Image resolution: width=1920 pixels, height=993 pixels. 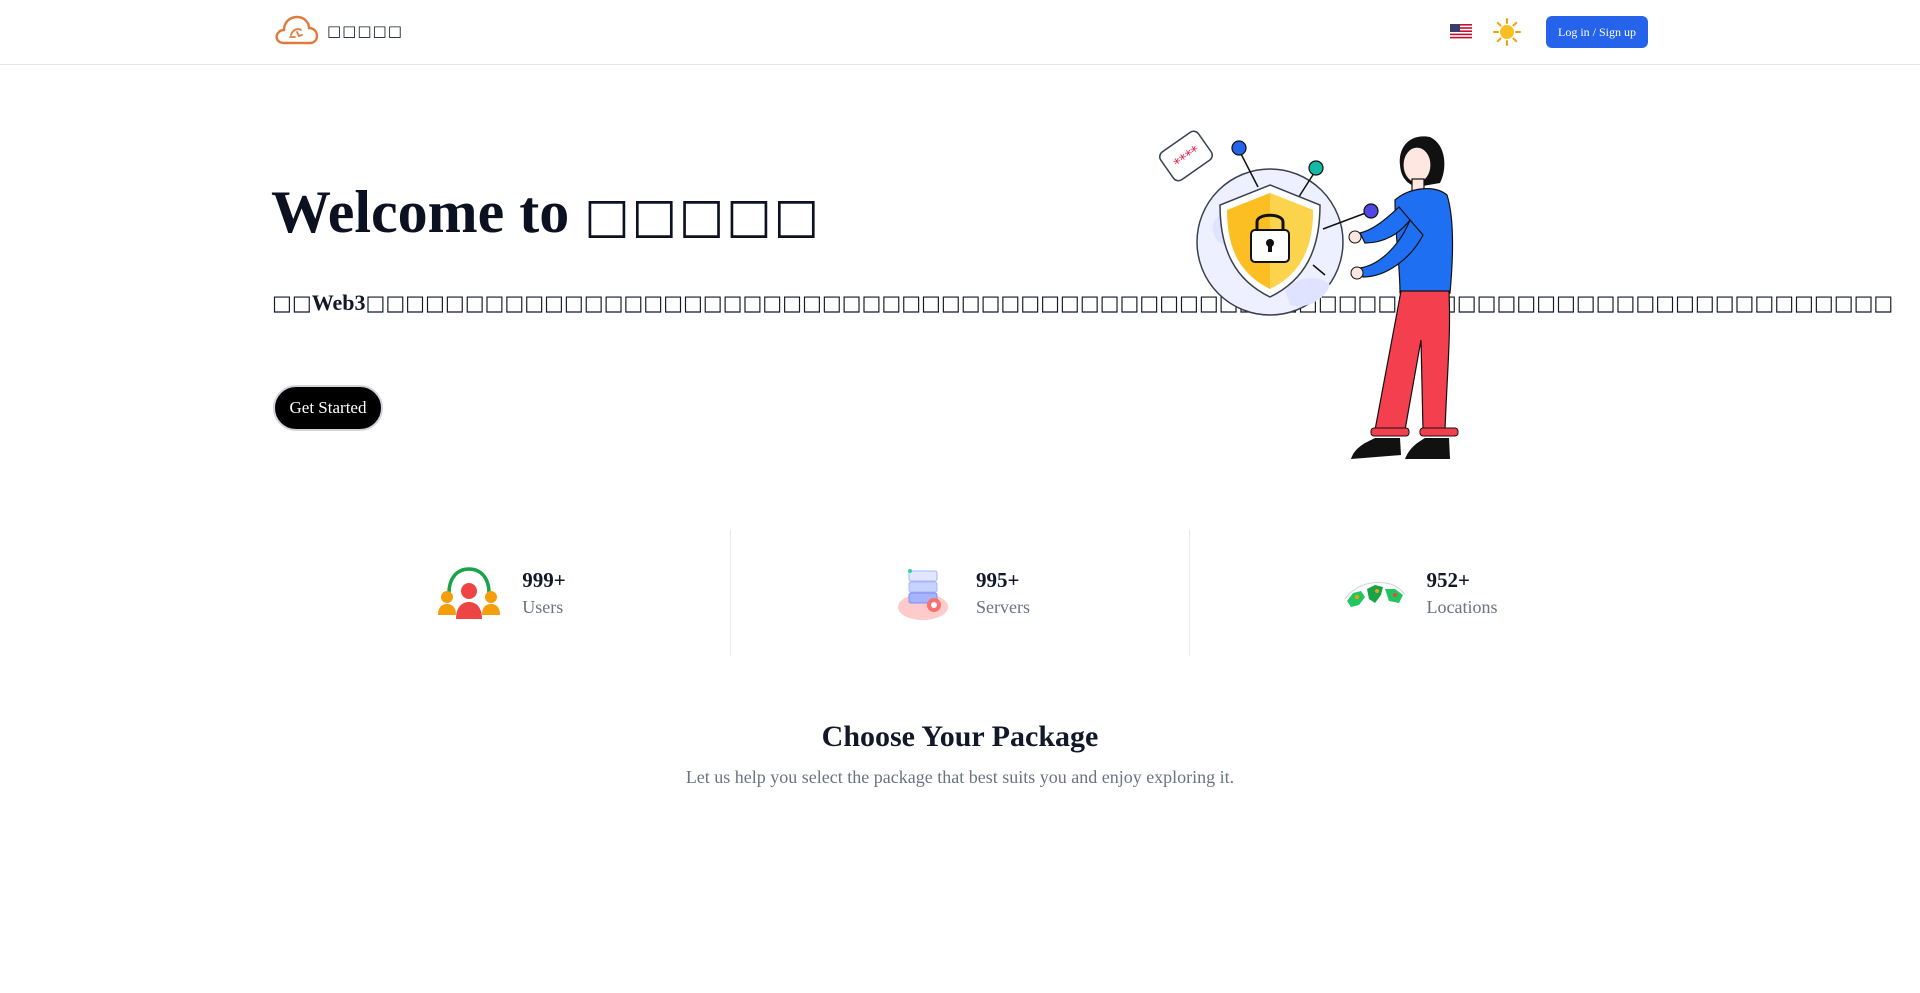 I want to click on users-icon, so click(x=469, y=593).